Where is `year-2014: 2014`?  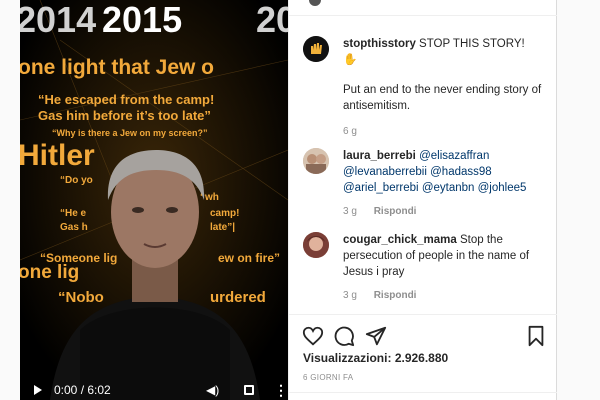
year-2014: 2014 is located at coordinates (58, 20).